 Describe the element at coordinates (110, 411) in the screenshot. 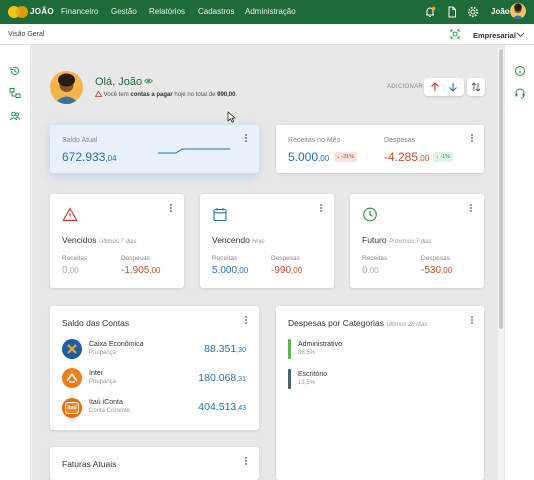

I see `account-type: Conta Corrente` at that location.